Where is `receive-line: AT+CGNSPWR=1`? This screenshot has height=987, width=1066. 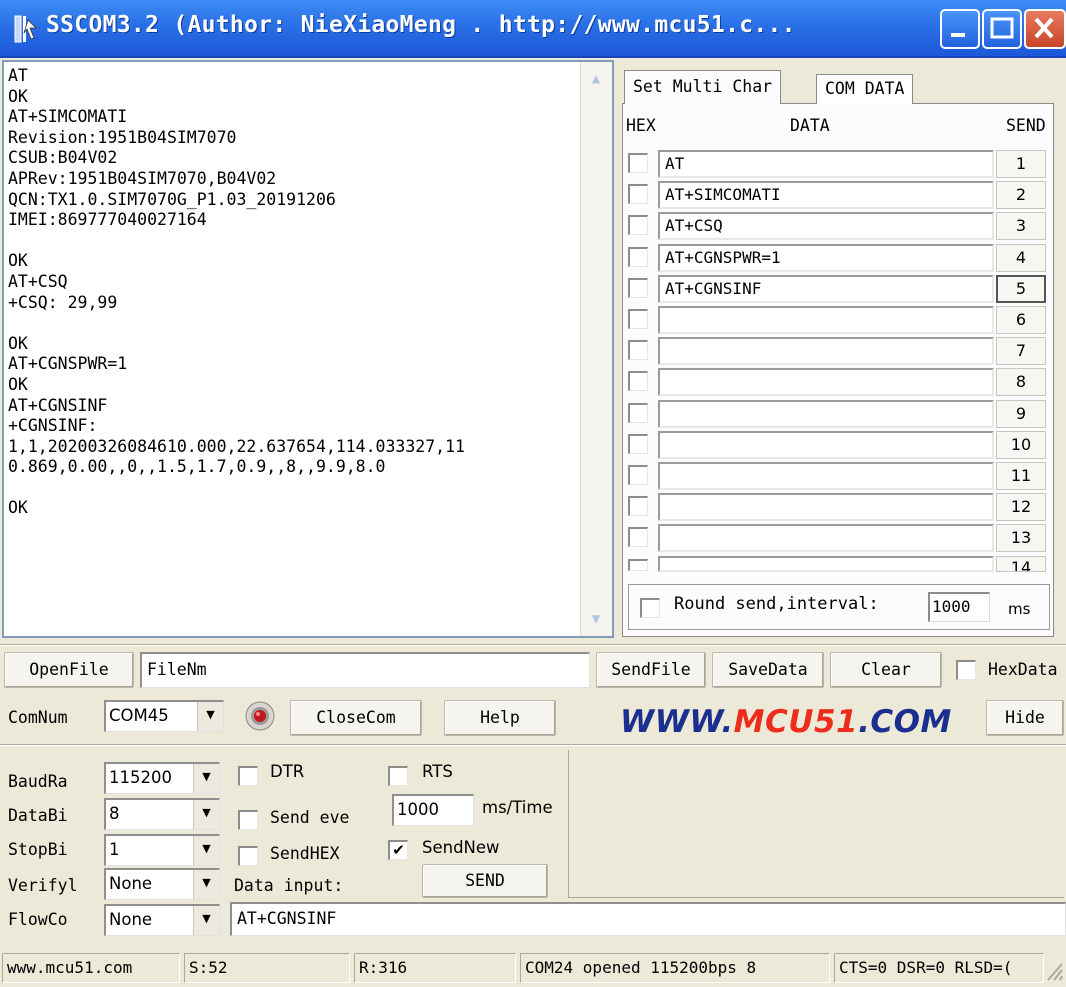
receive-line: AT+CGNSPWR=1 is located at coordinates (68, 364).